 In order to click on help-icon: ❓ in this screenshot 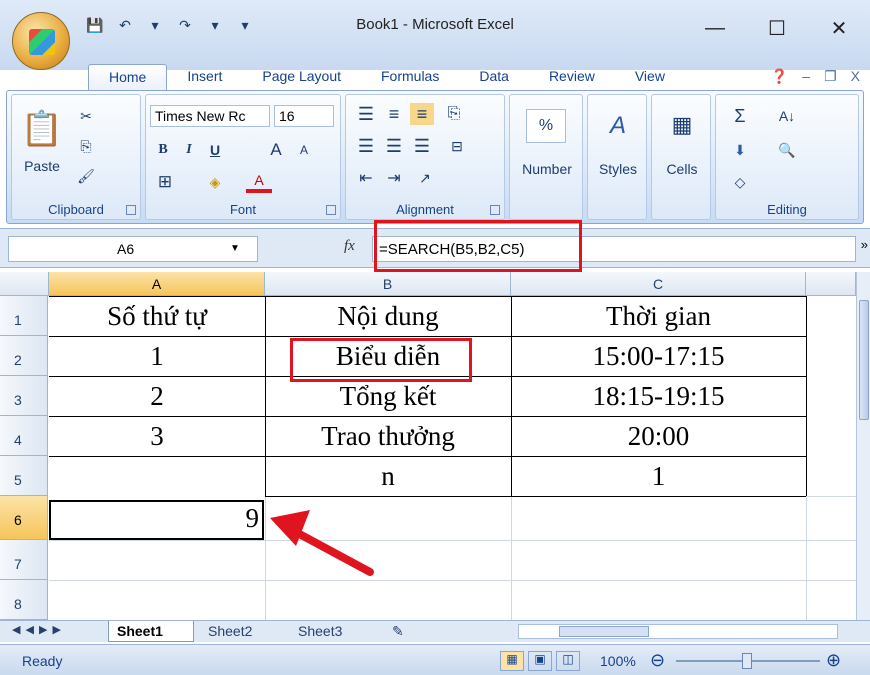, I will do `click(779, 76)`.